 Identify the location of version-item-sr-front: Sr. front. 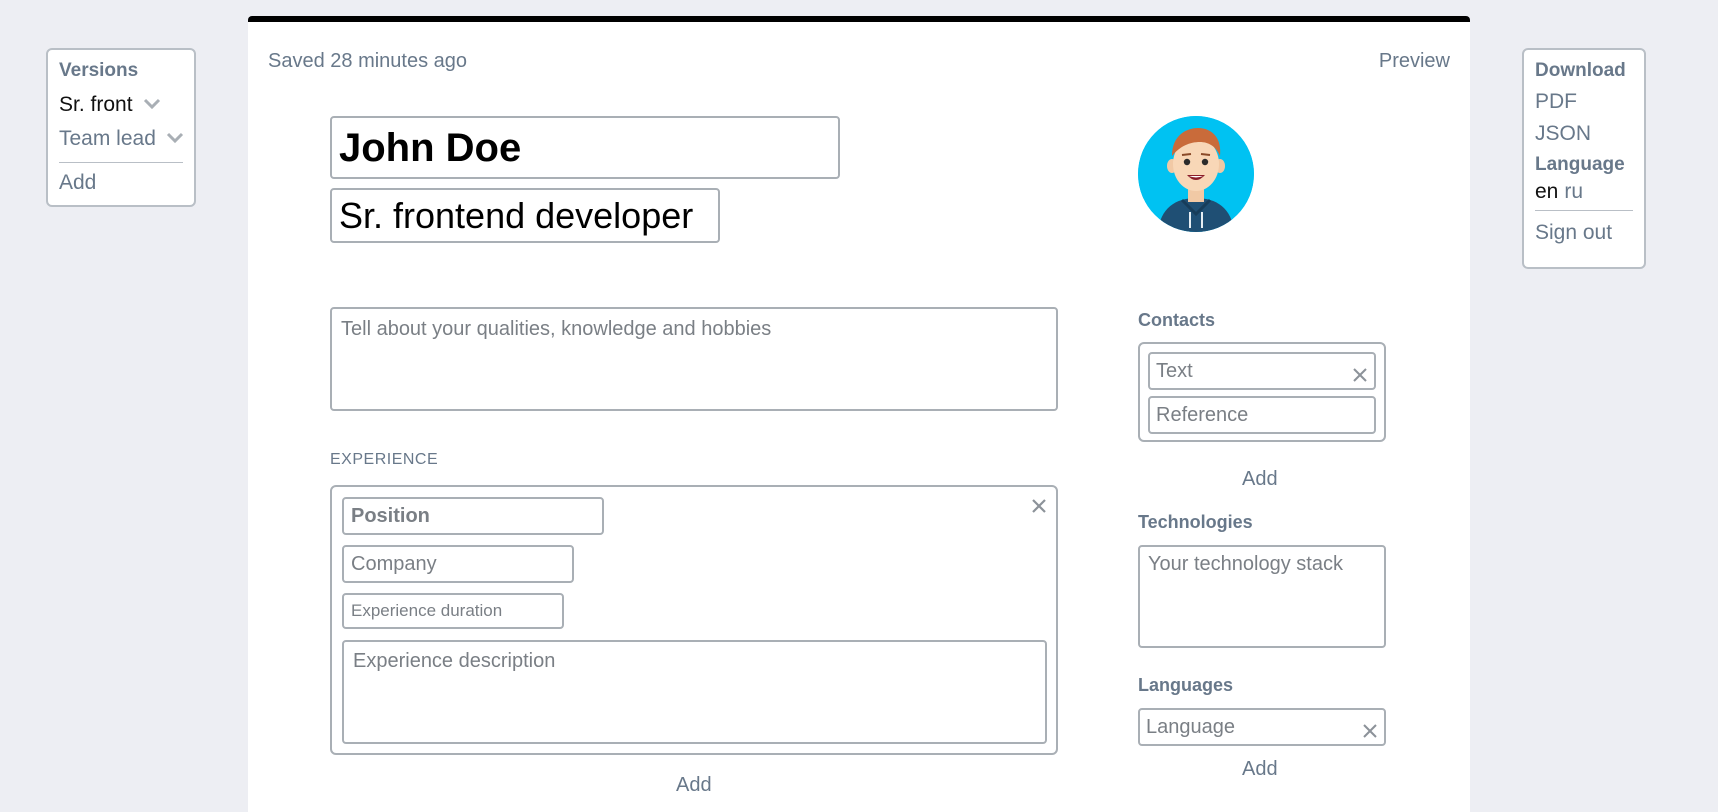
(121, 105).